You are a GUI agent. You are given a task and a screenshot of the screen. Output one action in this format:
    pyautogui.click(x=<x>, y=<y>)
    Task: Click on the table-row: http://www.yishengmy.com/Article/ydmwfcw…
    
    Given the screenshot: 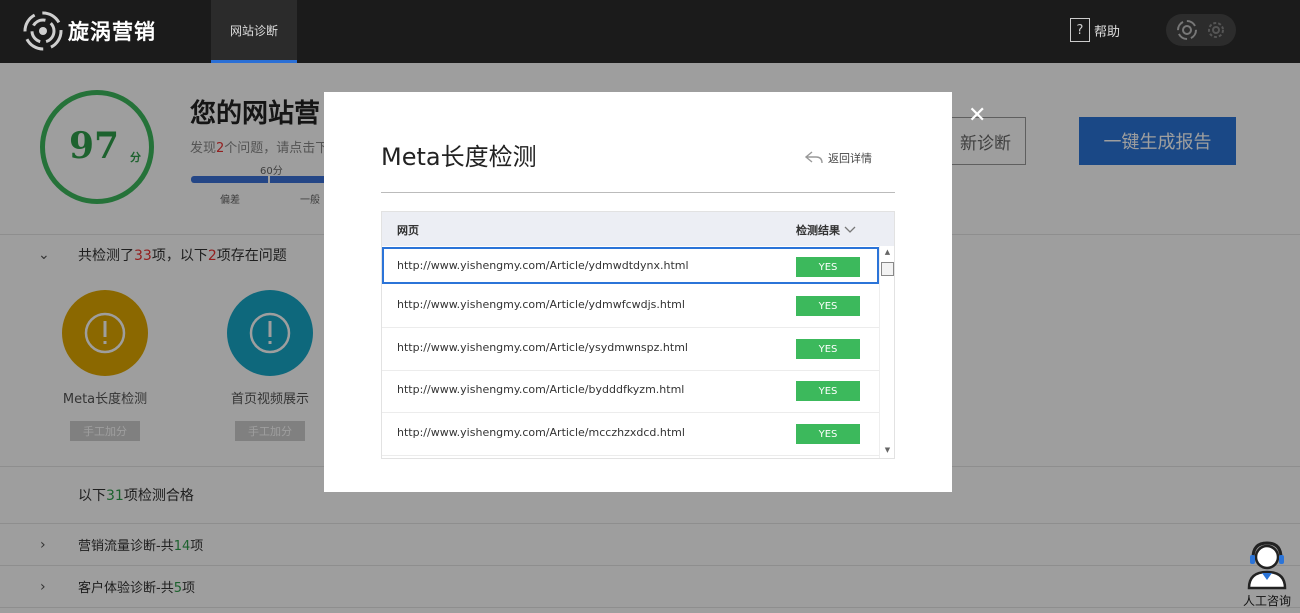 What is the action you would take?
    pyautogui.click(x=630, y=306)
    